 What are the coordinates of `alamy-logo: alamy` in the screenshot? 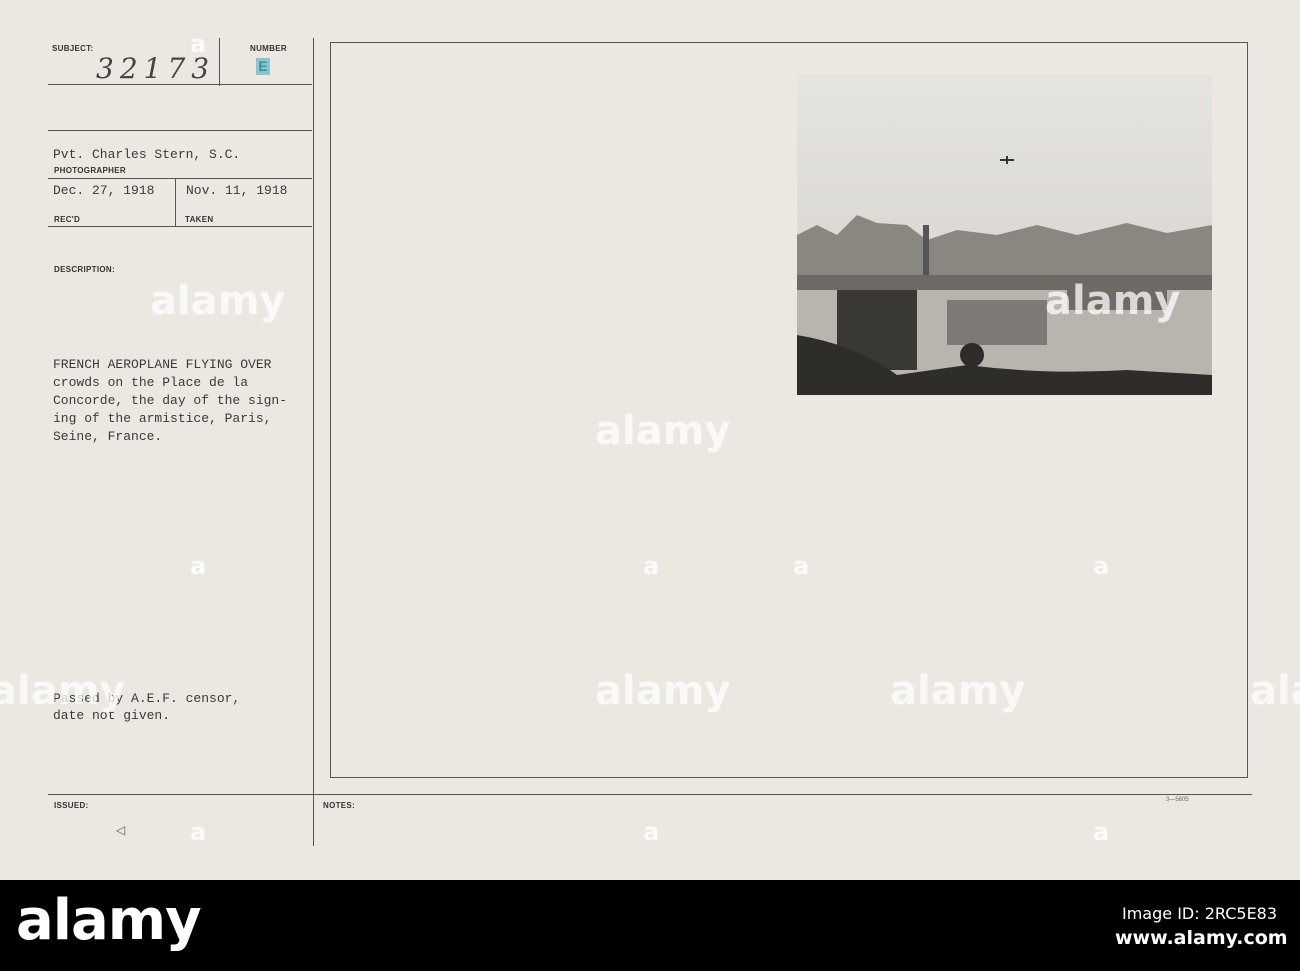 It's located at (109, 920).